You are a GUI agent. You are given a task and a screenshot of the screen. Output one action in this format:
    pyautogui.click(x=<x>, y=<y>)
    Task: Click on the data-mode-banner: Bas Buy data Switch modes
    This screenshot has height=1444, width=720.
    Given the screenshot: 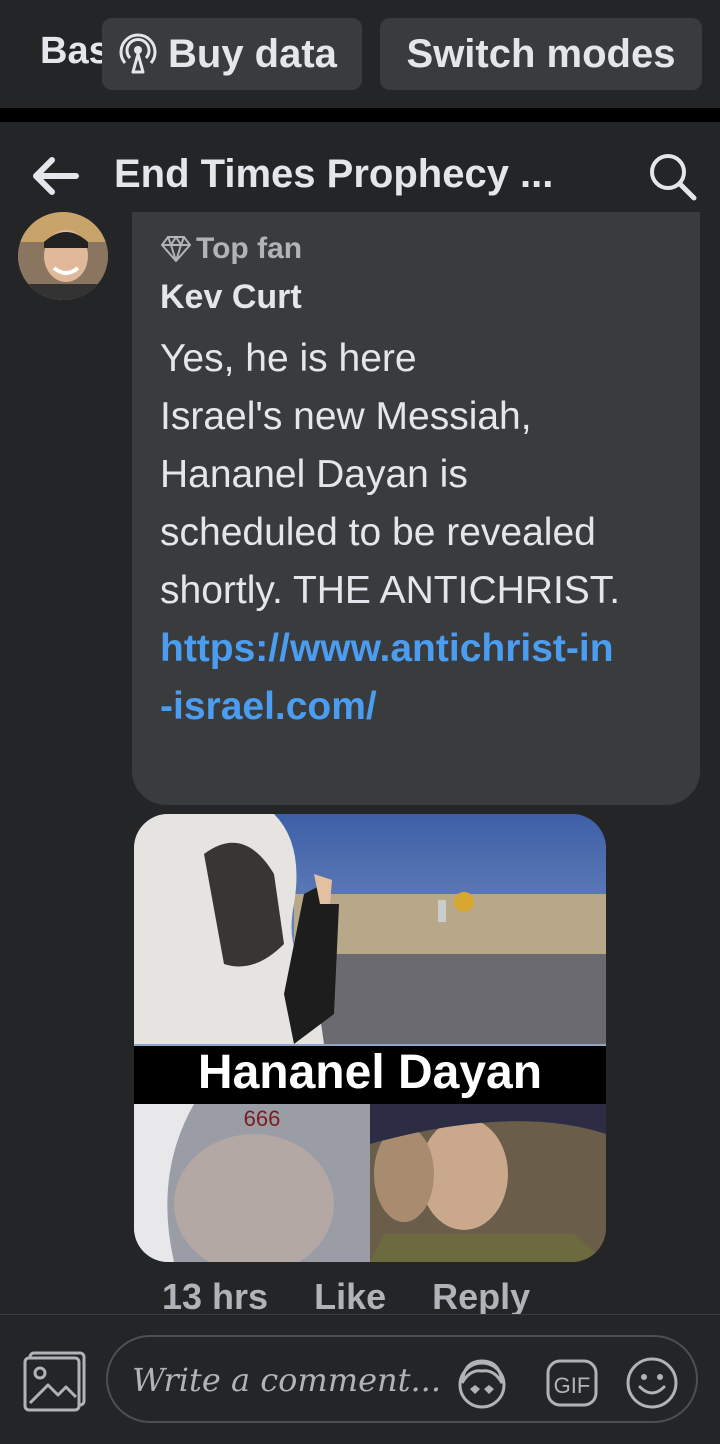 What is the action you would take?
    pyautogui.click(x=360, y=54)
    